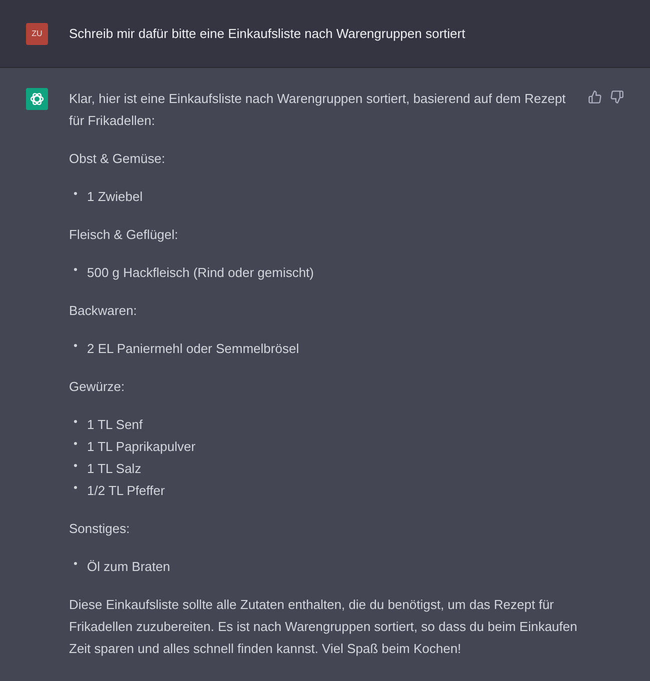 The height and width of the screenshot is (681, 650). What do you see at coordinates (117, 159) in the screenshot?
I see `section-heading: Obst & Gemüse:` at bounding box center [117, 159].